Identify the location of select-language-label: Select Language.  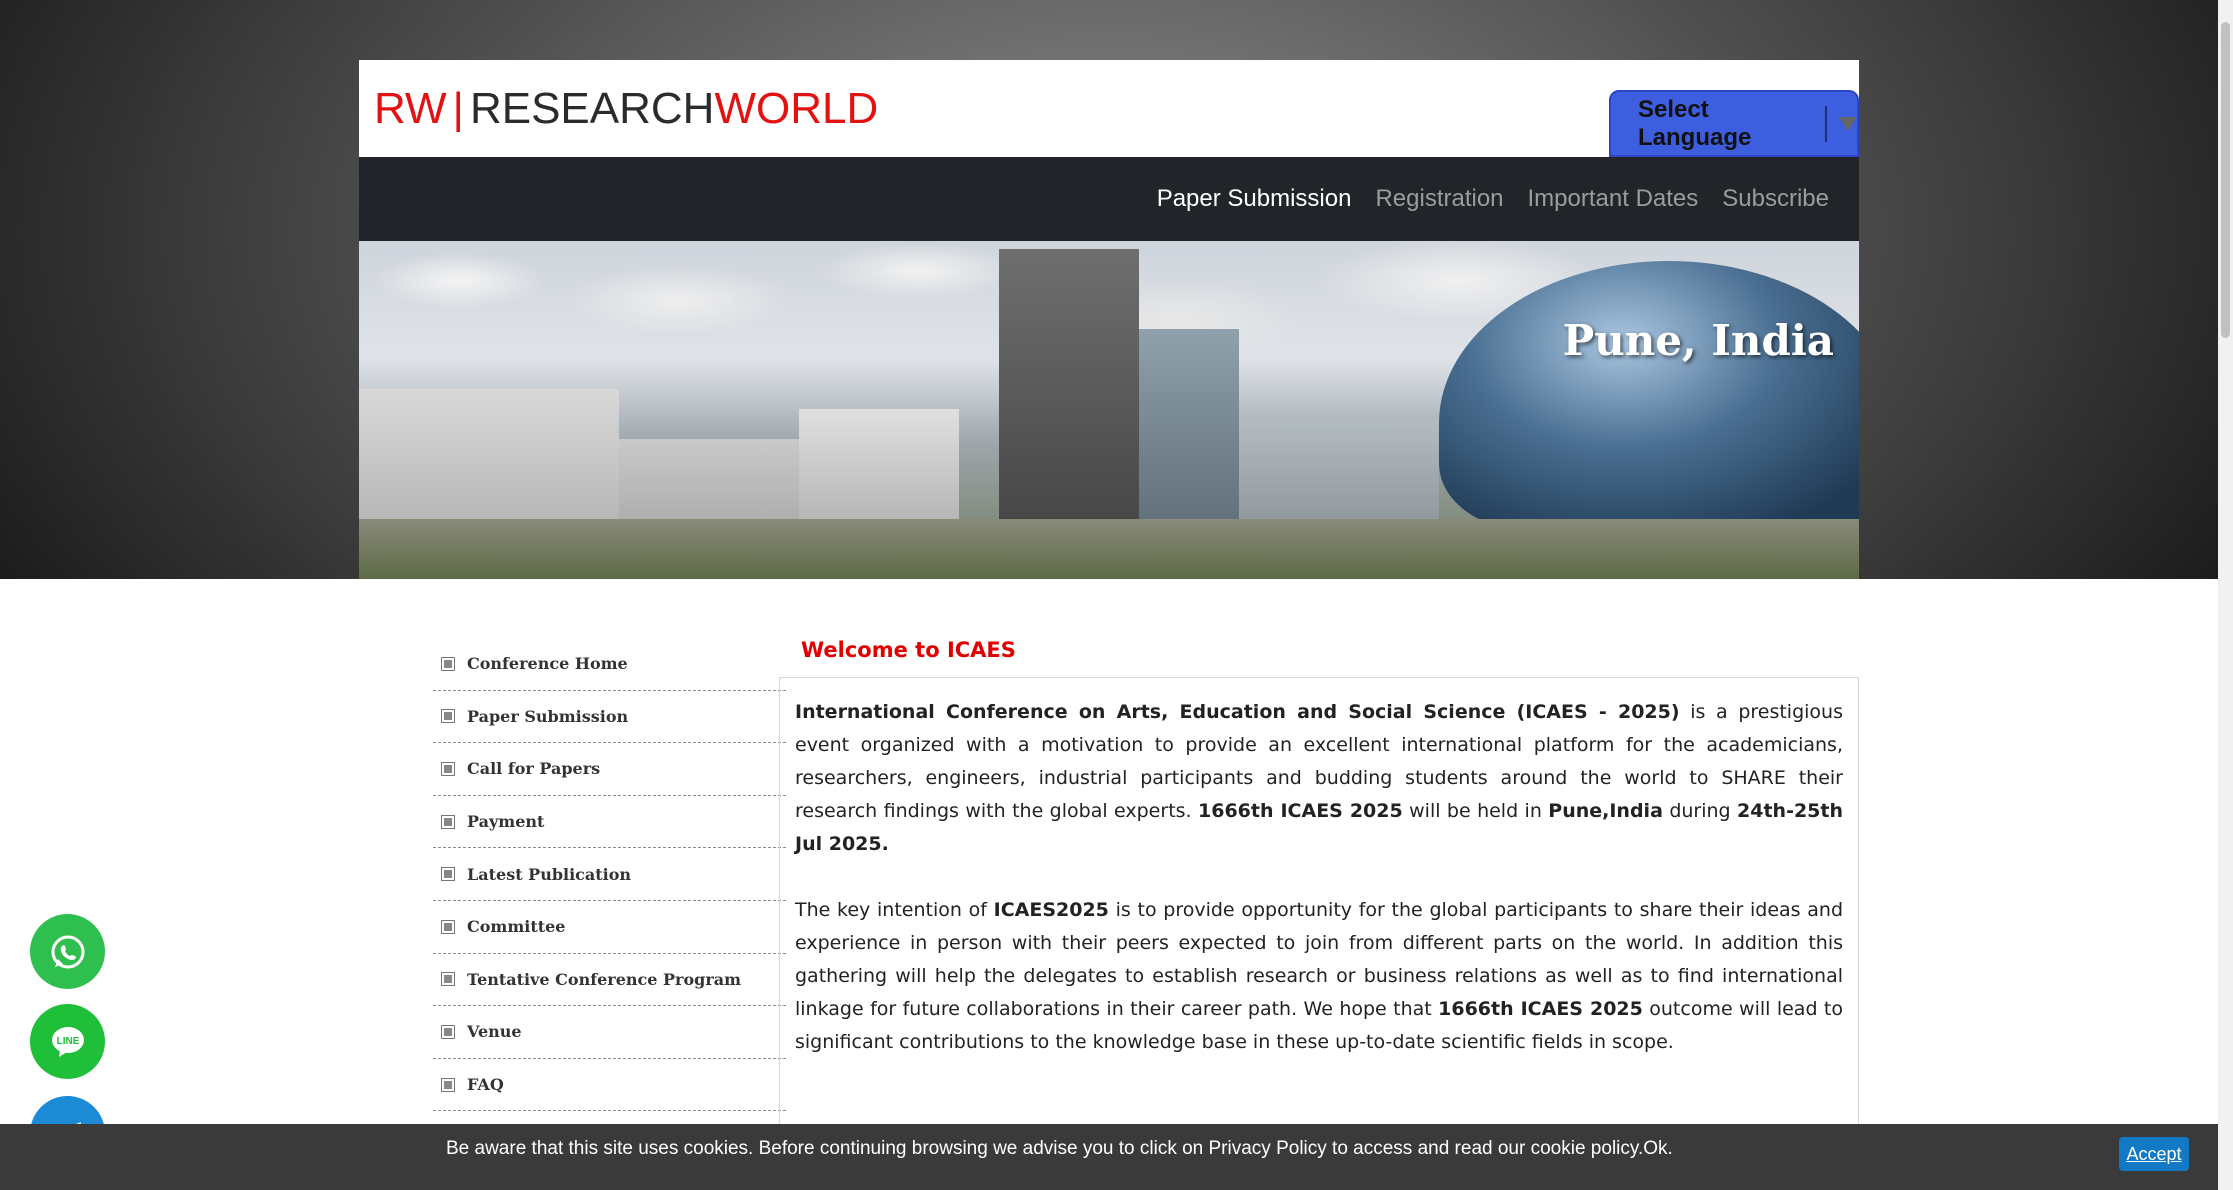
(1695, 123).